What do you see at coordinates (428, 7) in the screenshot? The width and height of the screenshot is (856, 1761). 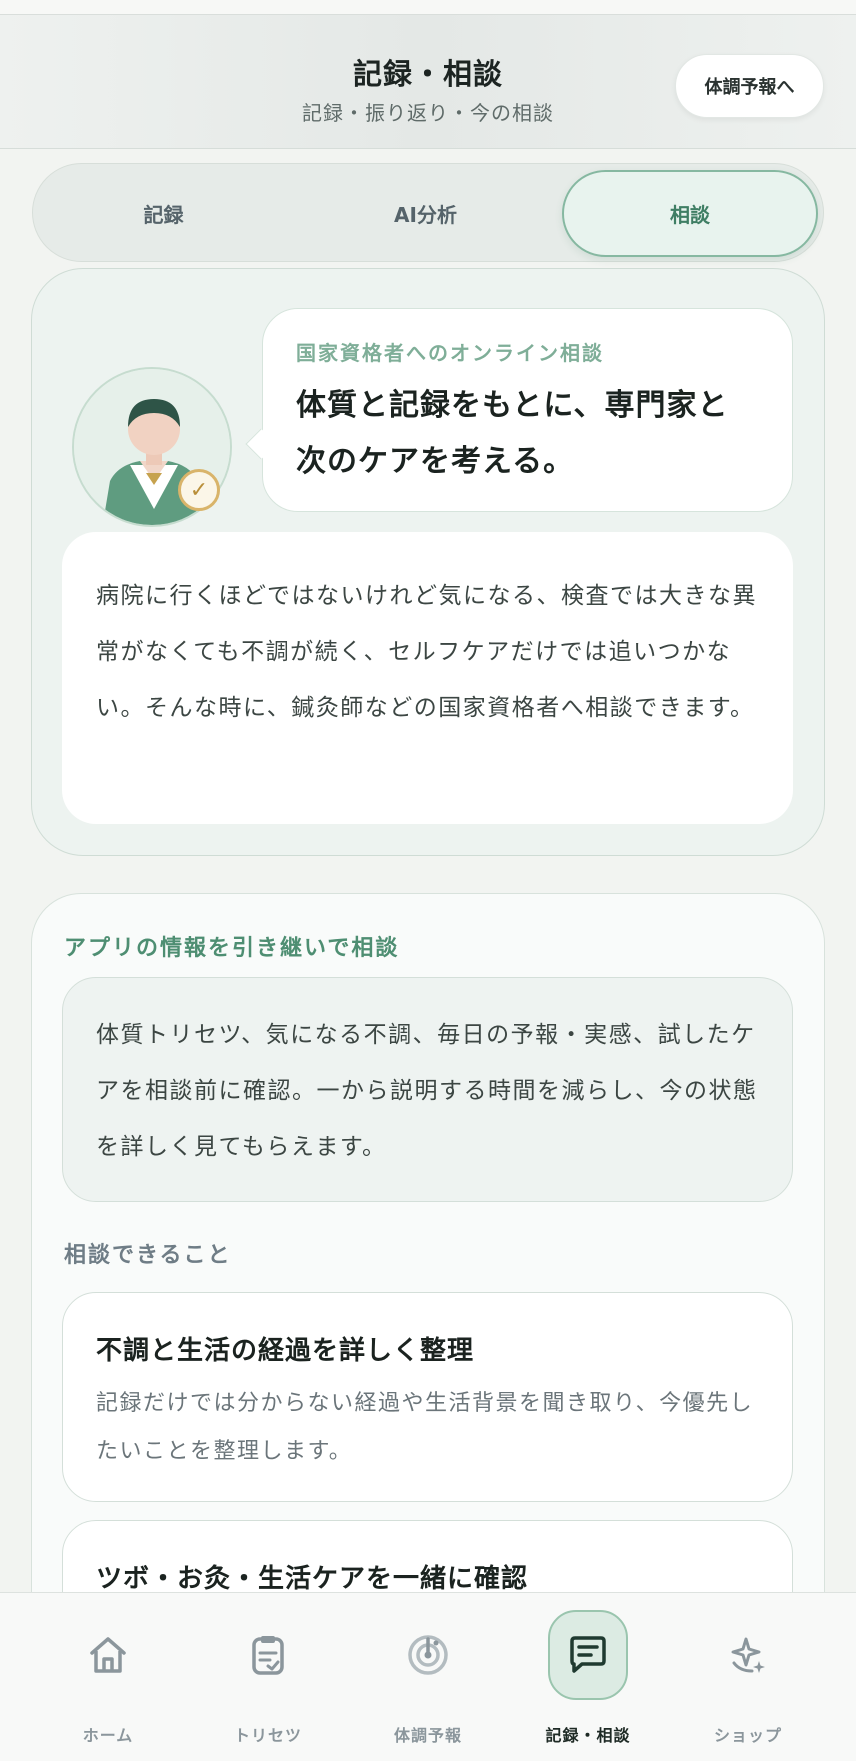 I see `status-strip` at bounding box center [428, 7].